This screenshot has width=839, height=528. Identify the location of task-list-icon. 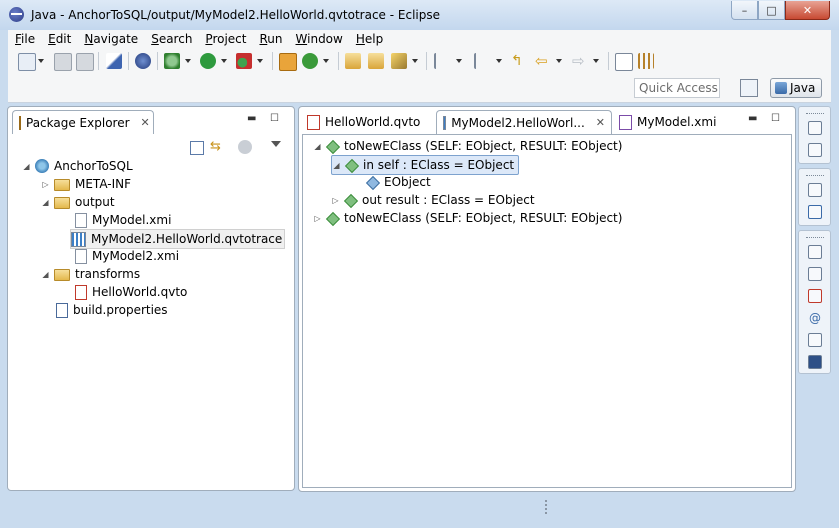
(815, 150).